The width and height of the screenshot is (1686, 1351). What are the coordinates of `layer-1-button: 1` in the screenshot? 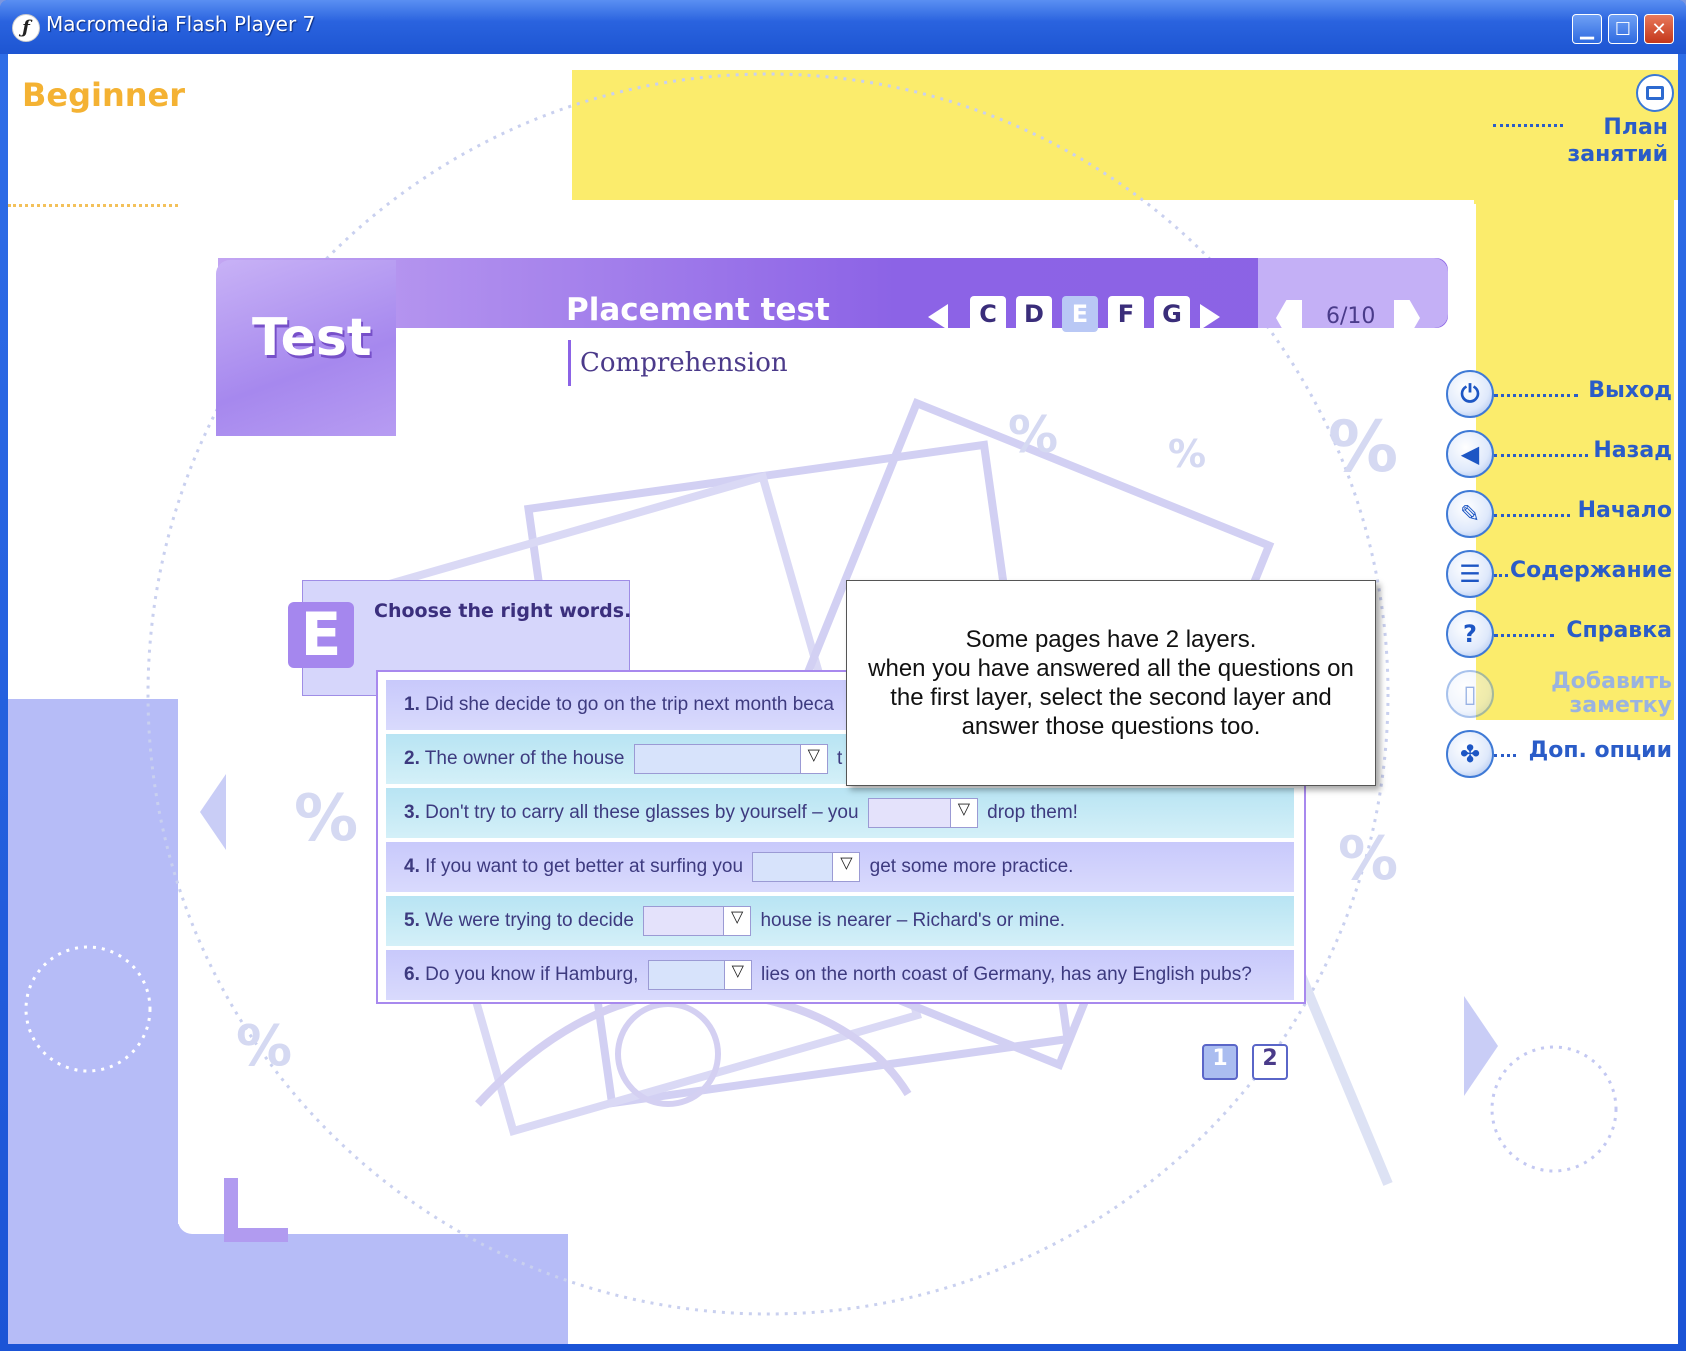 It's located at (1220, 1062).